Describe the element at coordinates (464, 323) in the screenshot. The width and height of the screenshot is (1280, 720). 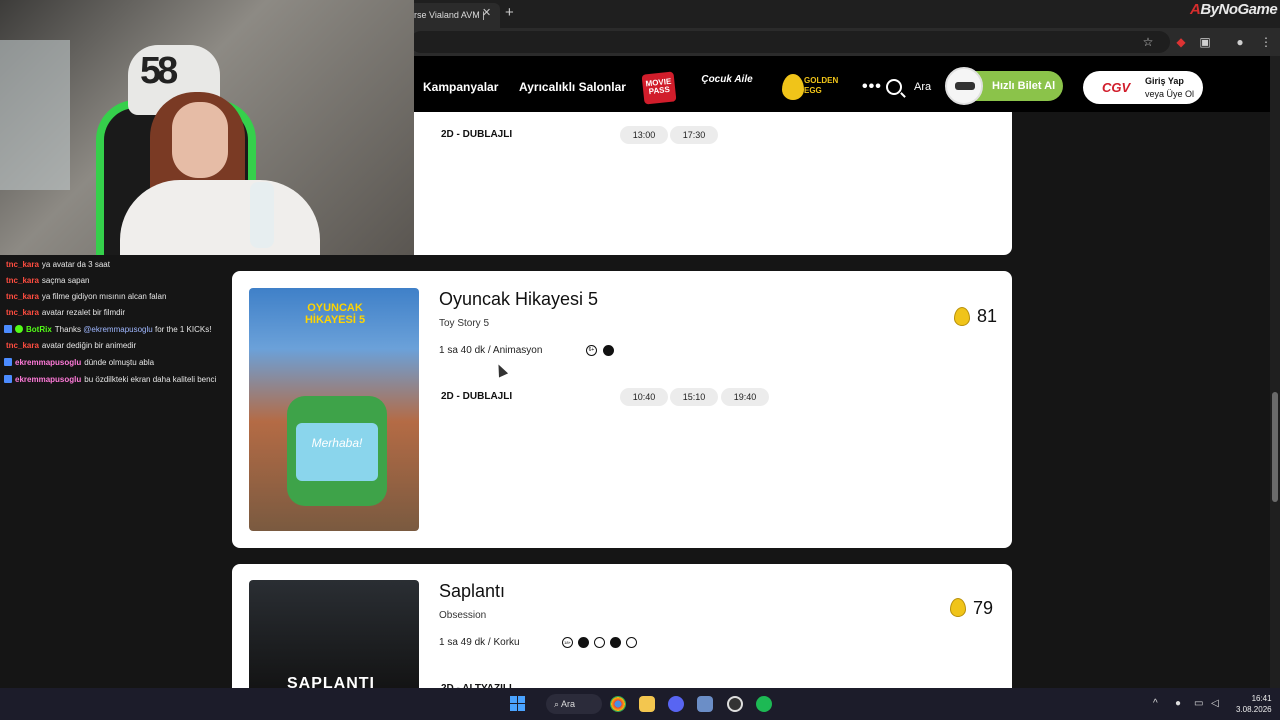
I see `original-title: Toy Story 5` at that location.